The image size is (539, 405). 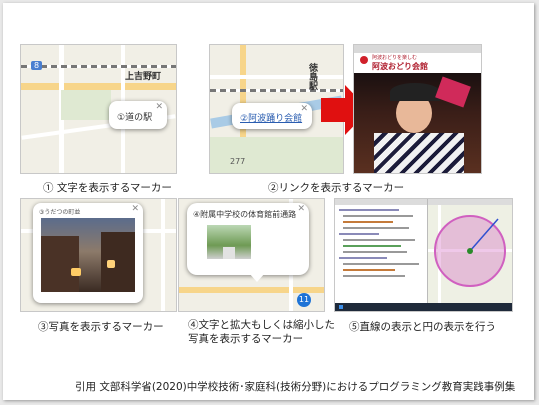 I want to click on popup-title: ③うだつの町並, so click(x=60, y=212).